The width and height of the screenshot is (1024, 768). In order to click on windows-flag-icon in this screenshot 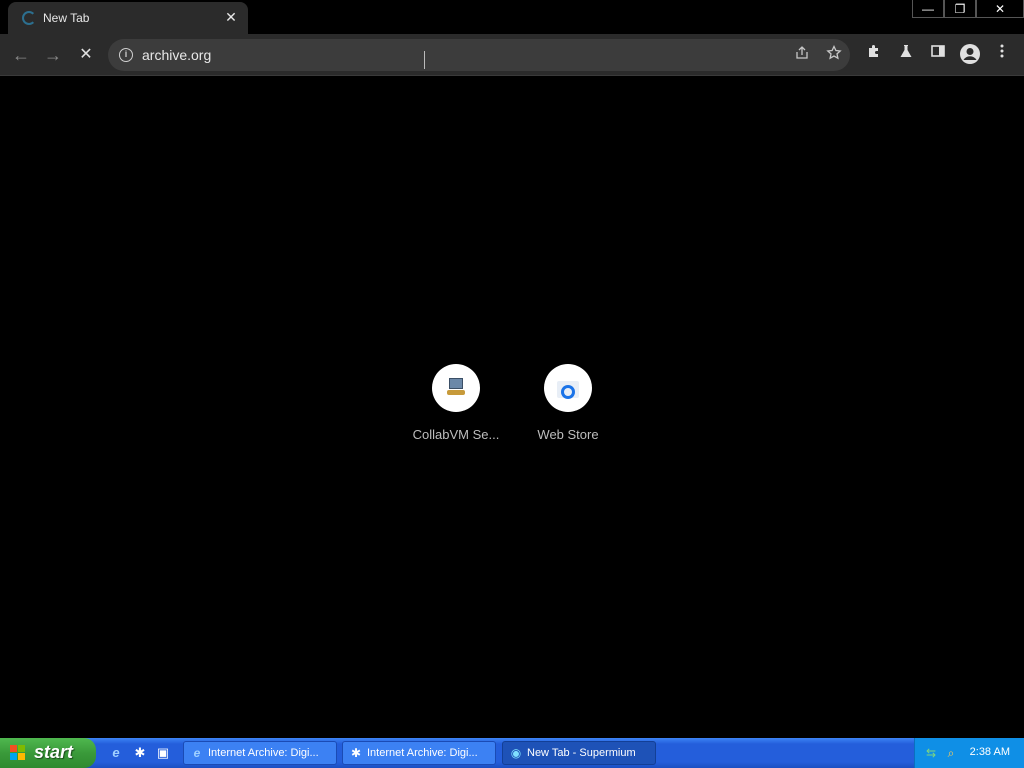, I will do `click(18, 753)`.